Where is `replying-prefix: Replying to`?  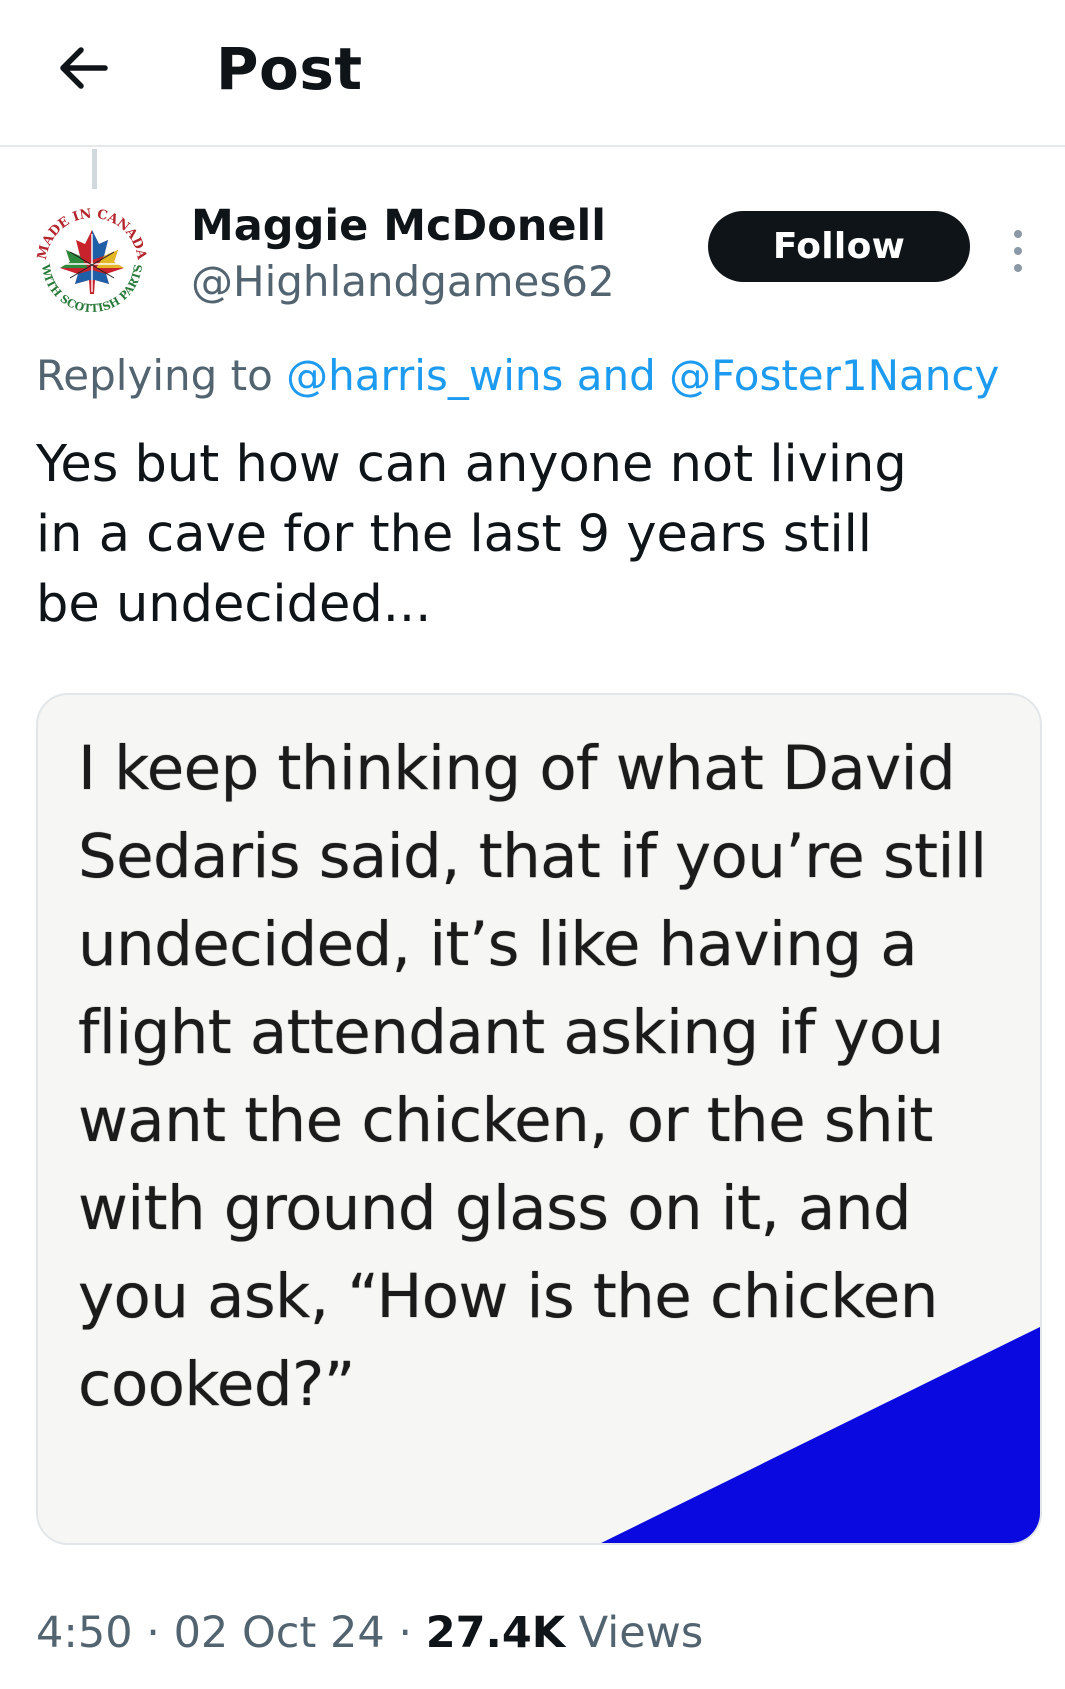 replying-prefix: Replying to is located at coordinates (161, 375).